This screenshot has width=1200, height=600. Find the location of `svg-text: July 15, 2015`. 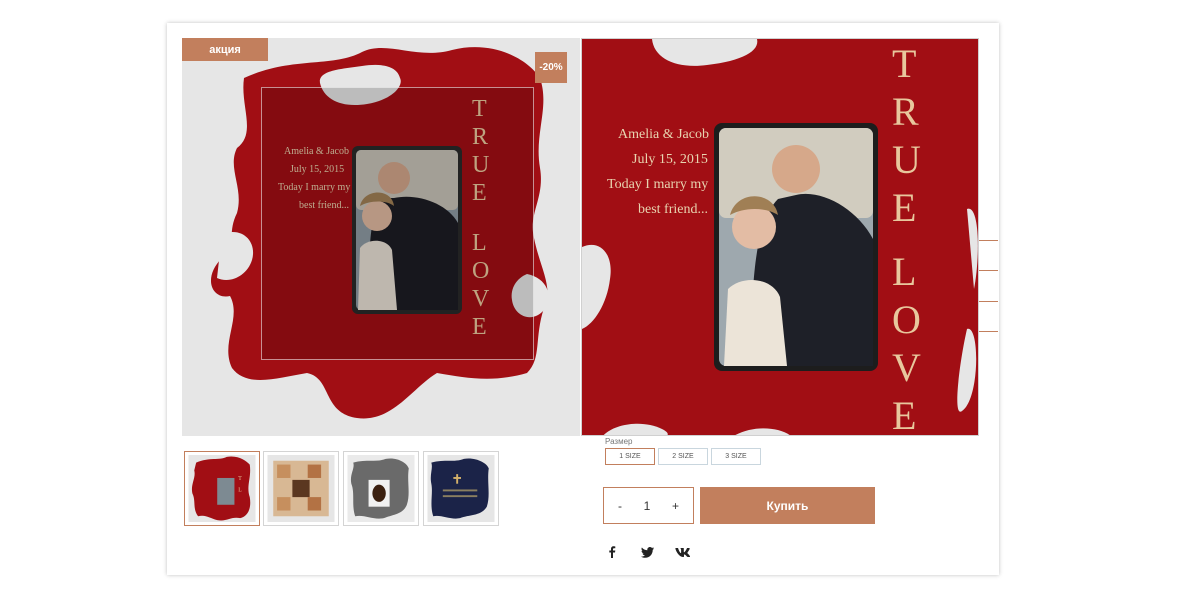

svg-text: July 15, 2015 is located at coordinates (670, 159).